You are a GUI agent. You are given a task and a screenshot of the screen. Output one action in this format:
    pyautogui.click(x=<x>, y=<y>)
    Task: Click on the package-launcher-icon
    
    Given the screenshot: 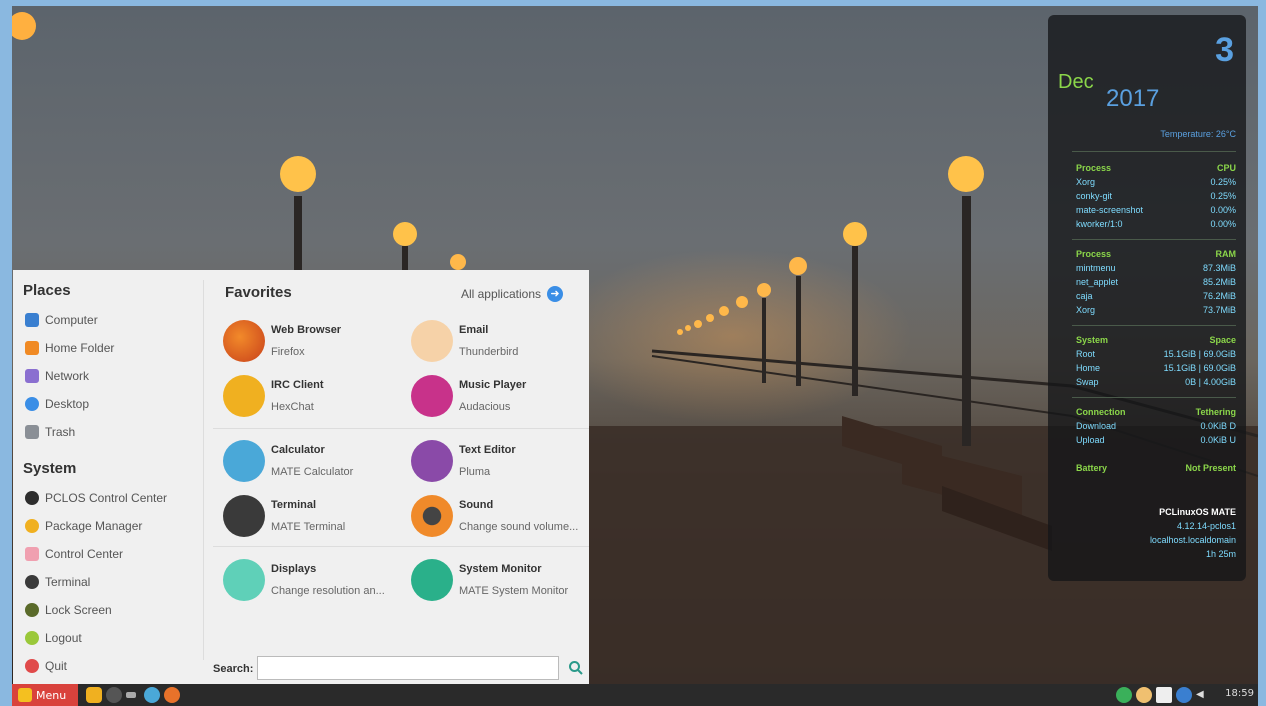 What is the action you would take?
    pyautogui.click(x=152, y=695)
    